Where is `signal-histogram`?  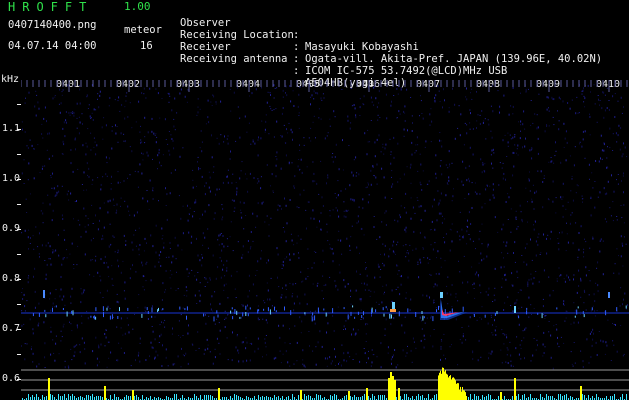 signal-histogram is located at coordinates (324, 383).